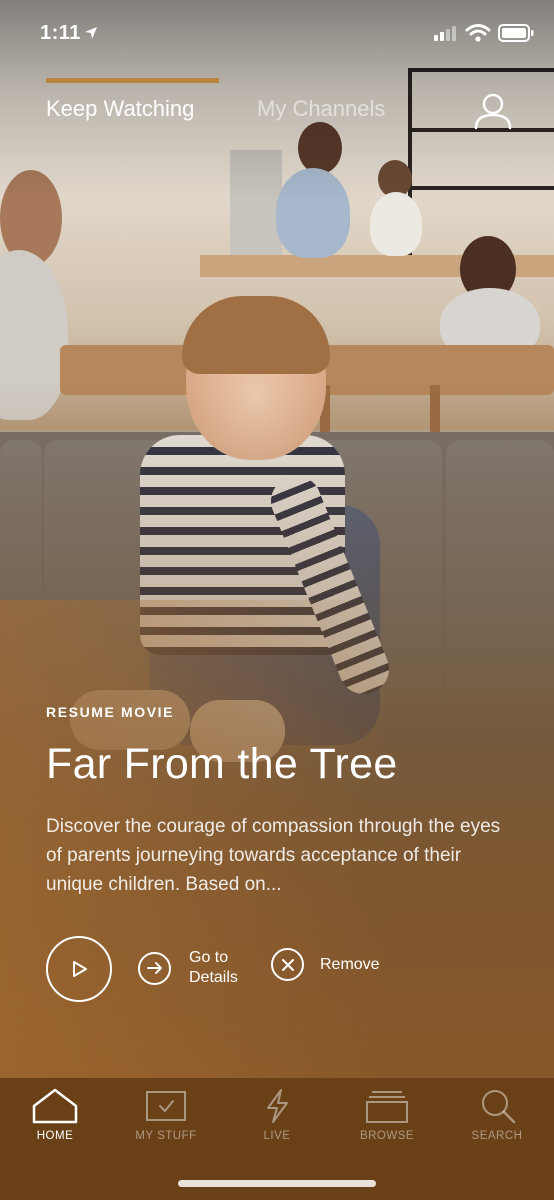  What do you see at coordinates (445, 33) in the screenshot?
I see `cellular-signal-icon` at bounding box center [445, 33].